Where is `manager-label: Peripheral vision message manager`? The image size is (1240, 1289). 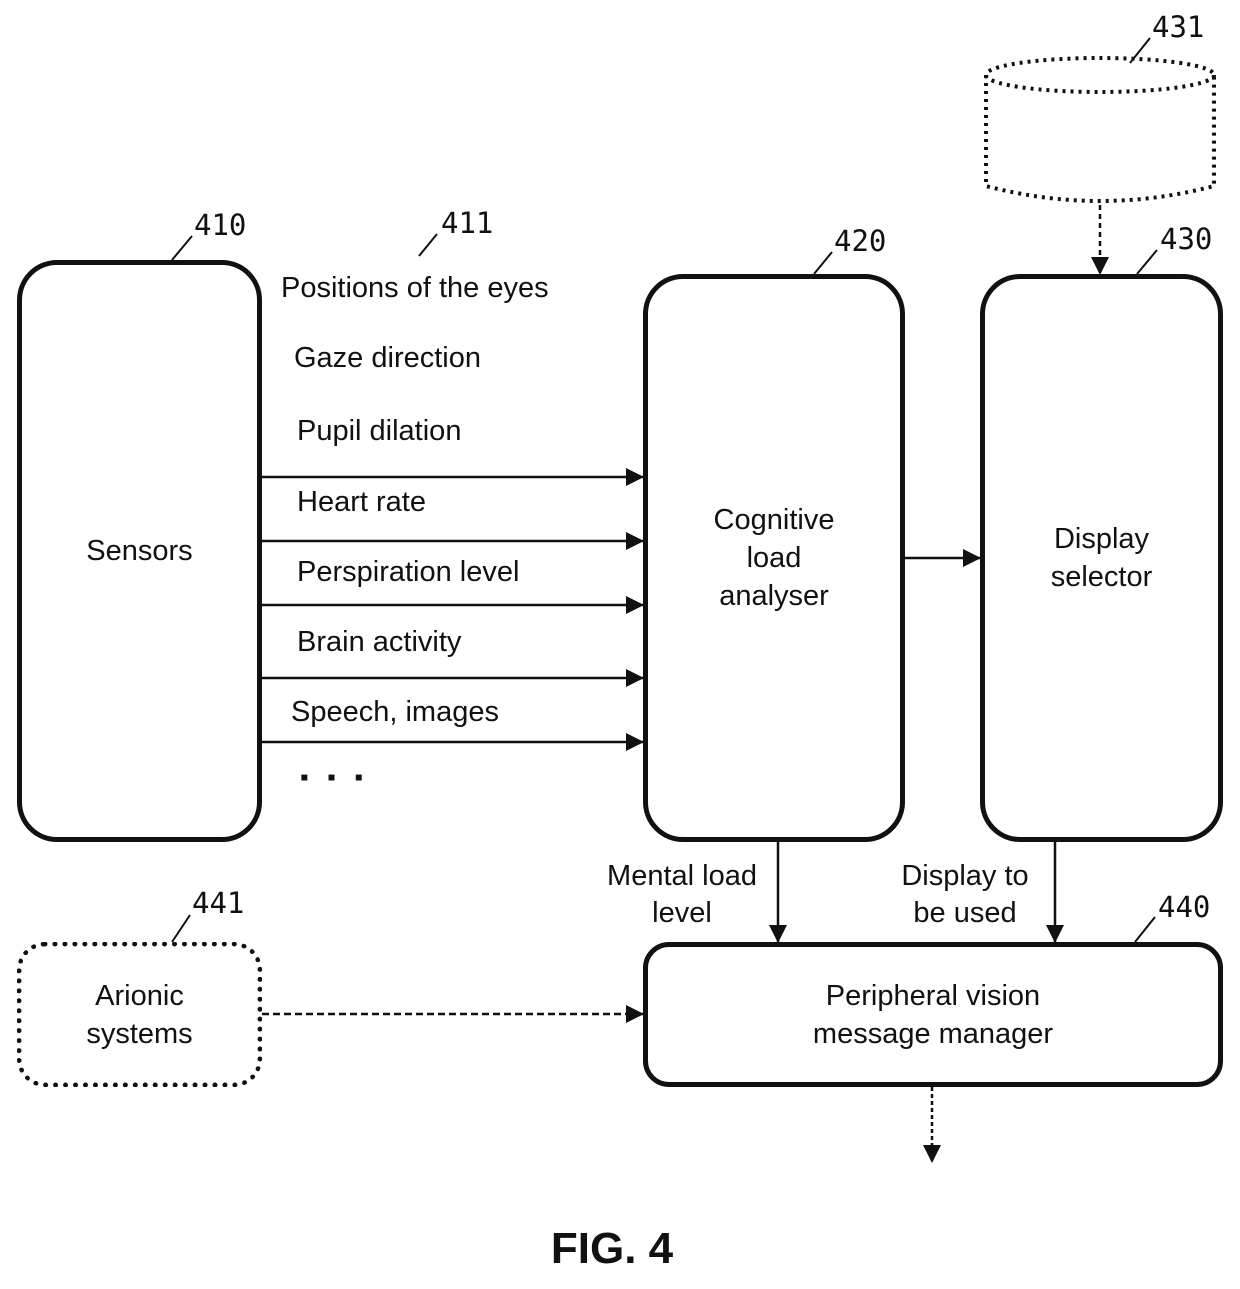
manager-label: Peripheral vision message manager is located at coordinates (933, 1014).